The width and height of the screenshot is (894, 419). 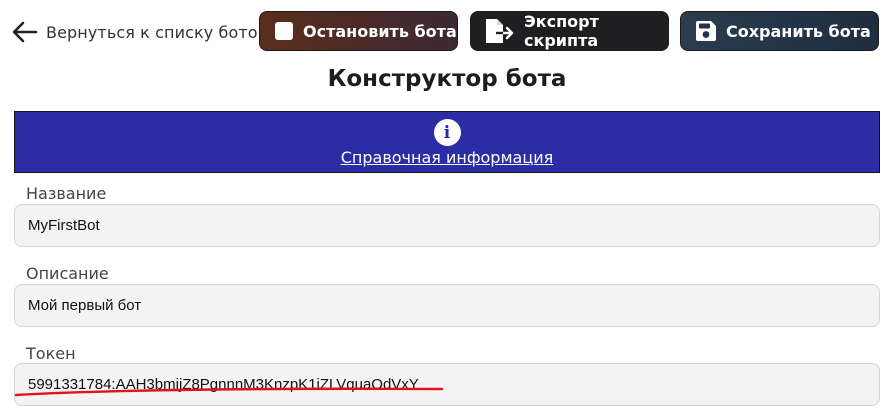 What do you see at coordinates (447, 225) in the screenshot?
I see `name-field: MyFirstBot` at bounding box center [447, 225].